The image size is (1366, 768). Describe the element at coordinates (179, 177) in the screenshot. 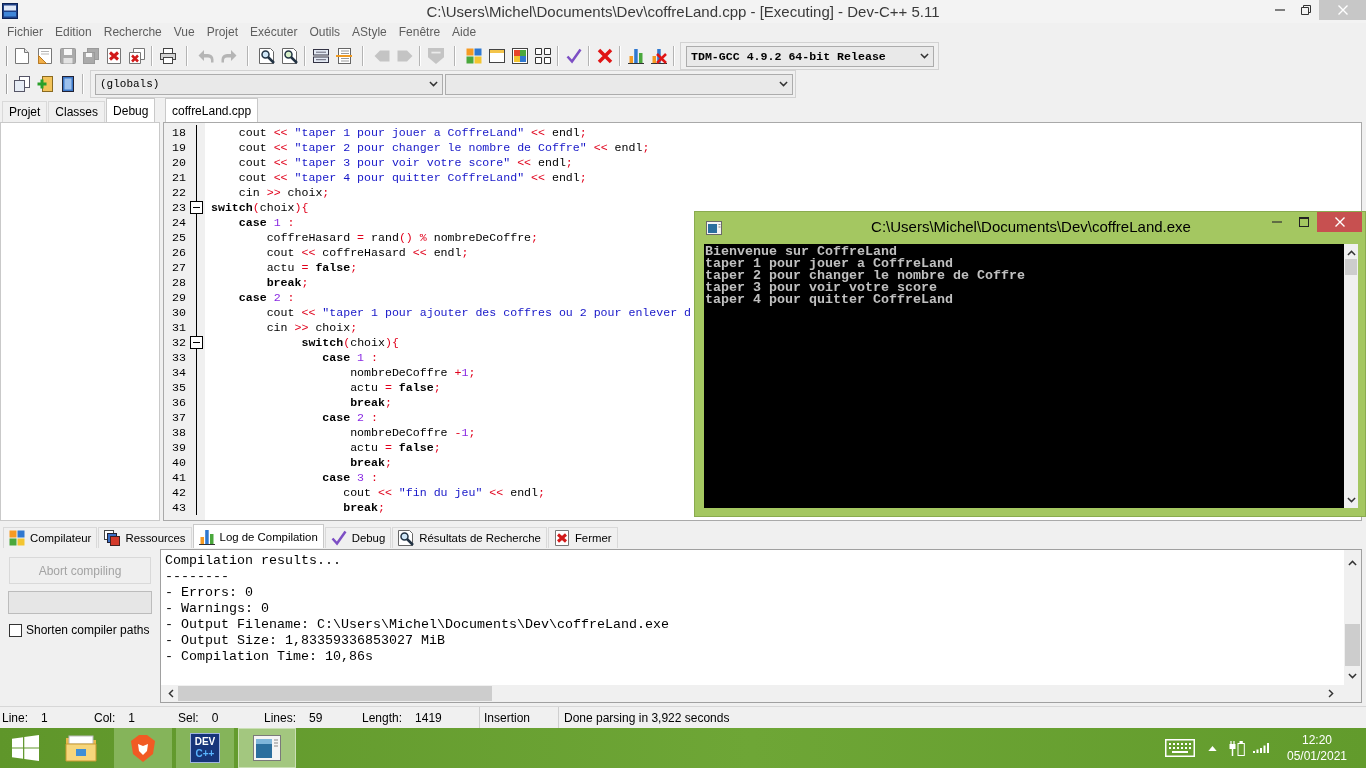

I see `line-number: 21` at that location.